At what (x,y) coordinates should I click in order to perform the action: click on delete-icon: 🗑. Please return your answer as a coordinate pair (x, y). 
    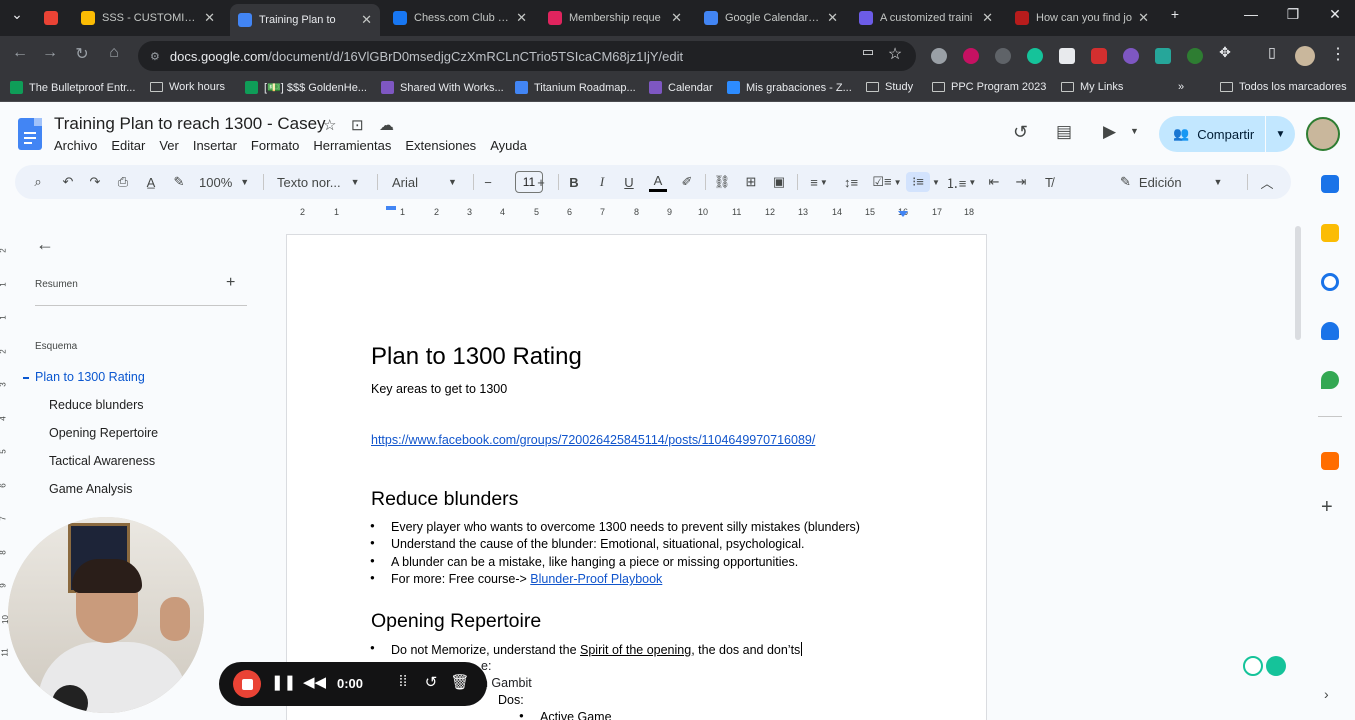
    Looking at the image, I should click on (460, 682).